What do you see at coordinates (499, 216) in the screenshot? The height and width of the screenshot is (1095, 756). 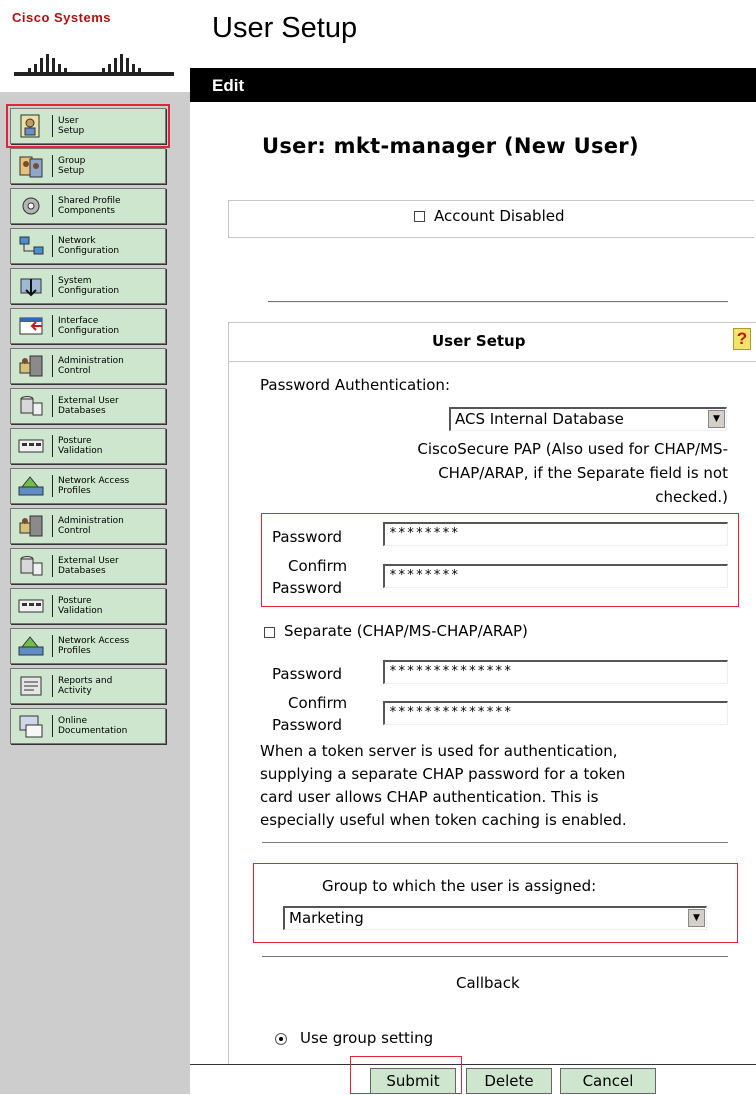 I see `account-disabled-label: Account Disabled` at bounding box center [499, 216].